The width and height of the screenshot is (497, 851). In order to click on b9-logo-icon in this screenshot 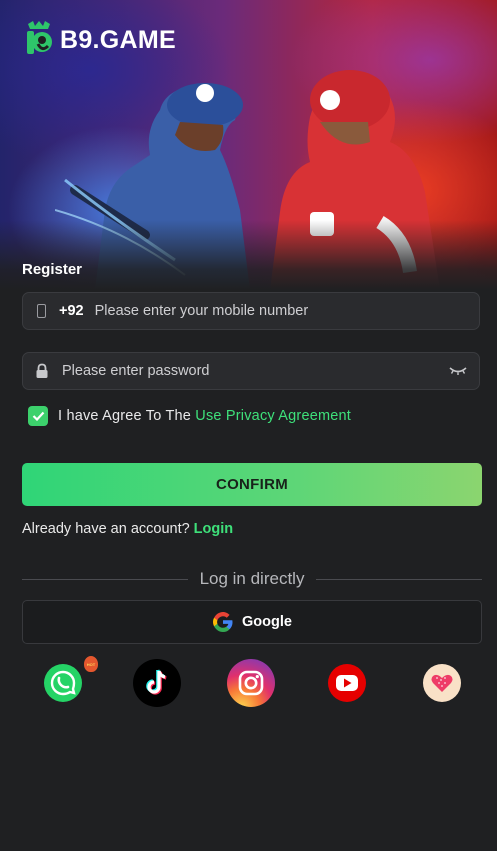, I will do `click(39, 37)`.